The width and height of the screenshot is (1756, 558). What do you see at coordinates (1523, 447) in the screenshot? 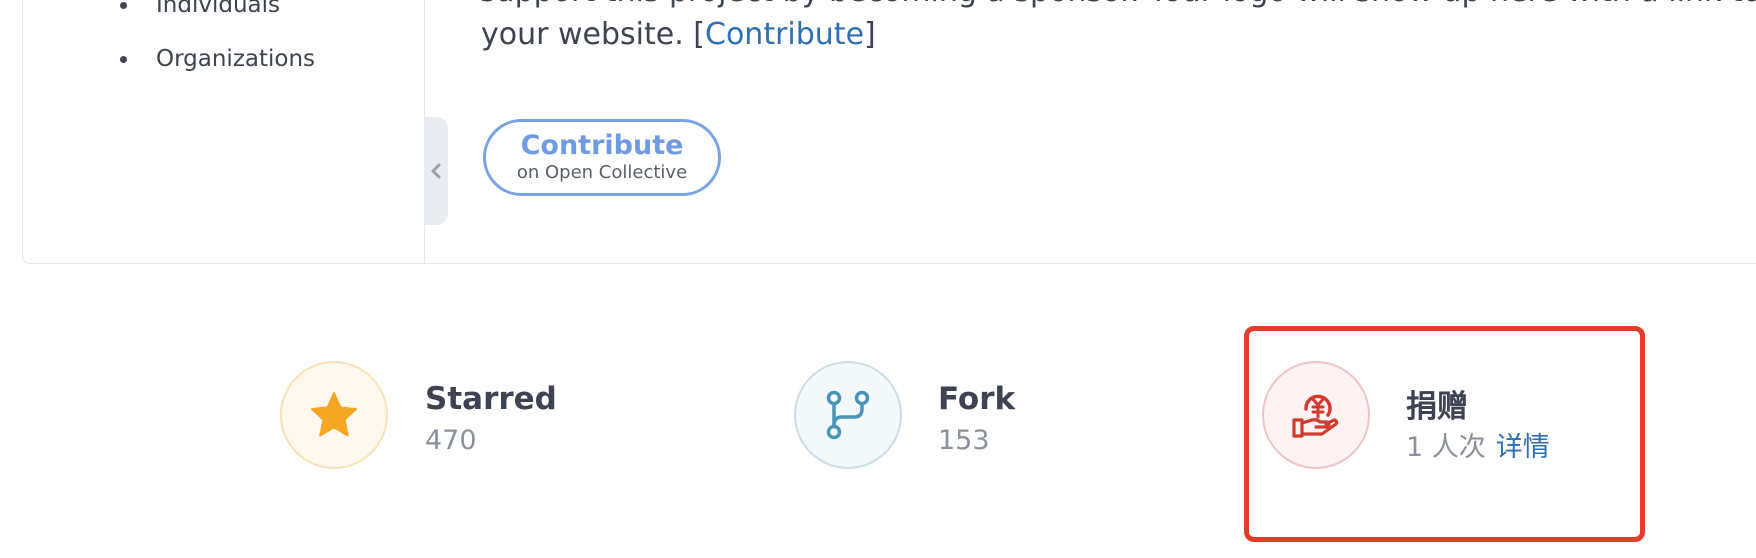
I see `donate-details-link: 详情` at bounding box center [1523, 447].